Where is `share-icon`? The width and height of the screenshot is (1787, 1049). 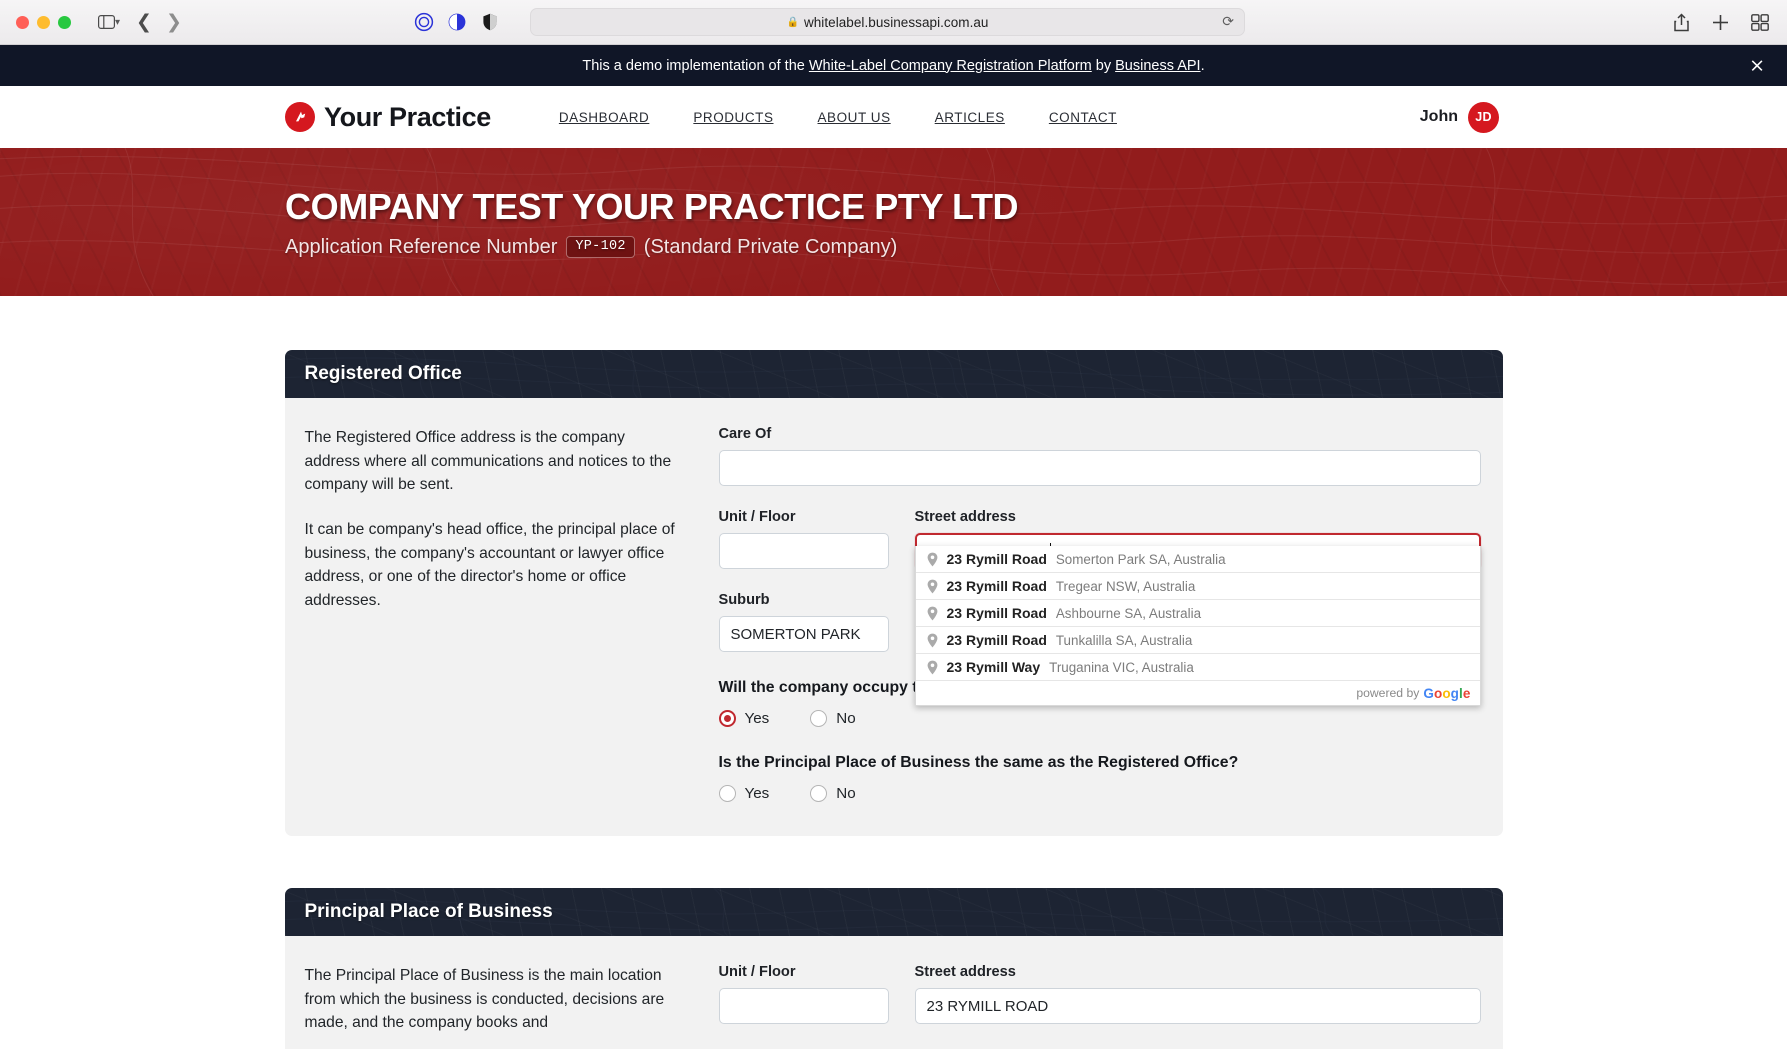
share-icon is located at coordinates (1681, 22).